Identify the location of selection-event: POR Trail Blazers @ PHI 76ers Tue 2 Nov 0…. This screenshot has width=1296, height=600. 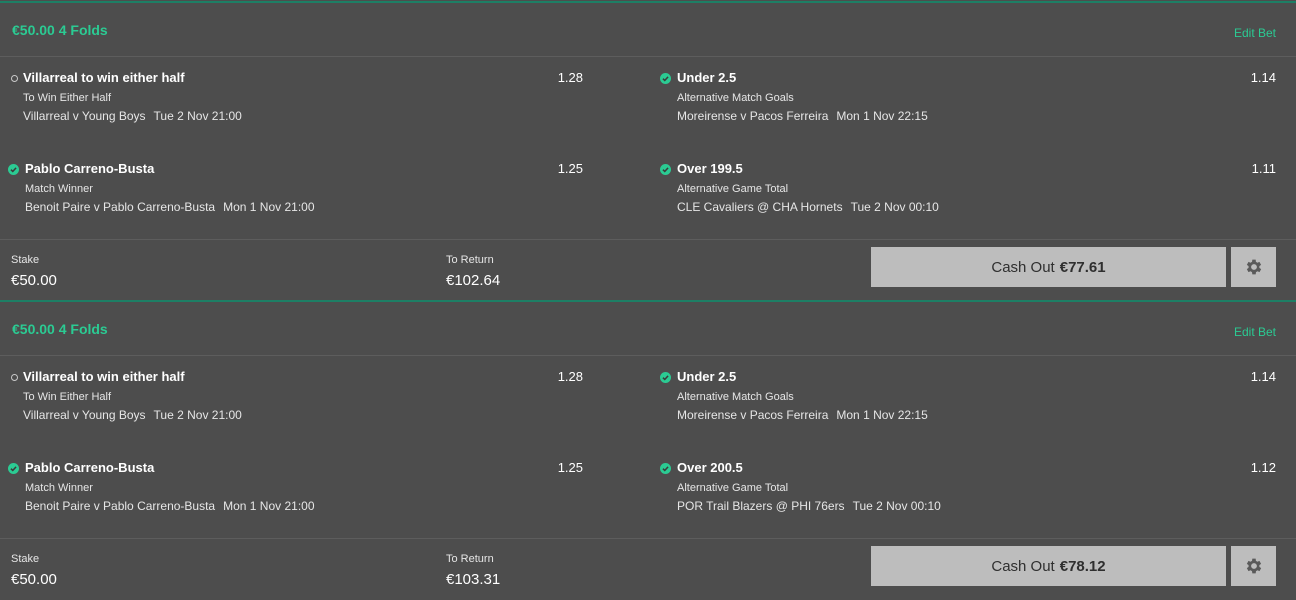
(809, 506).